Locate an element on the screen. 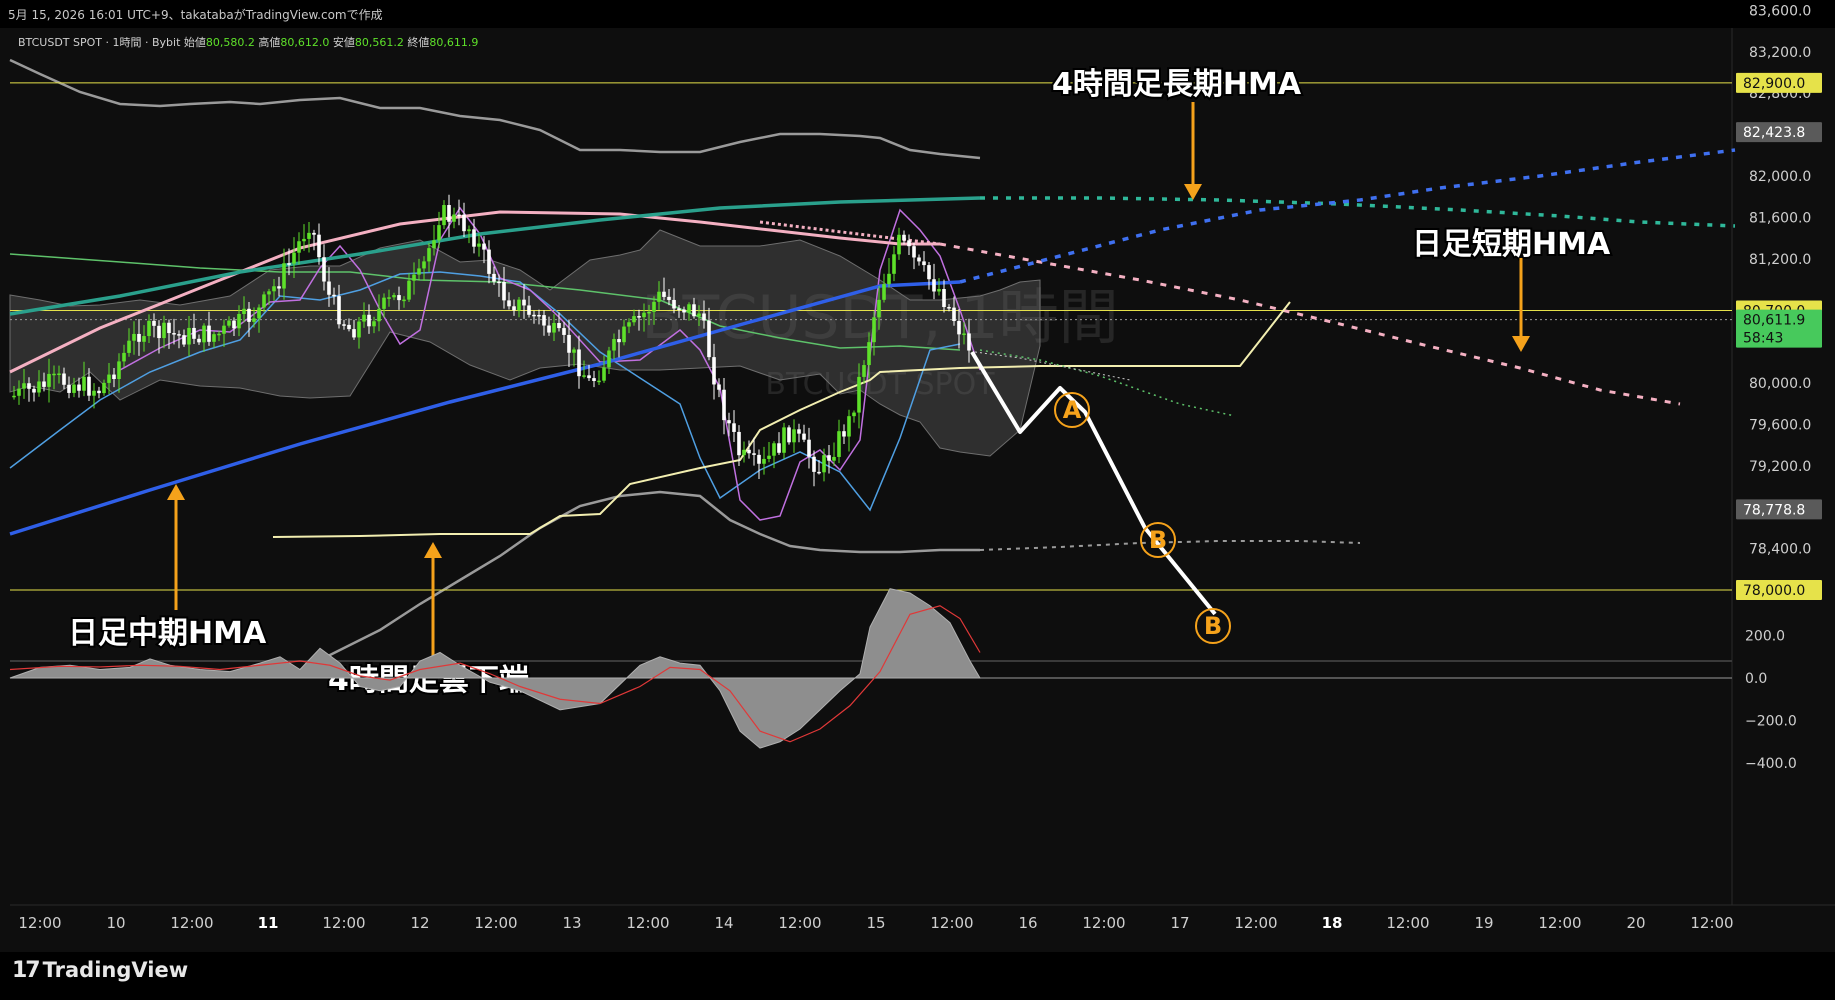  tradingview-logo: 𝟭𝟳 TradingView is located at coordinates (100, 970).